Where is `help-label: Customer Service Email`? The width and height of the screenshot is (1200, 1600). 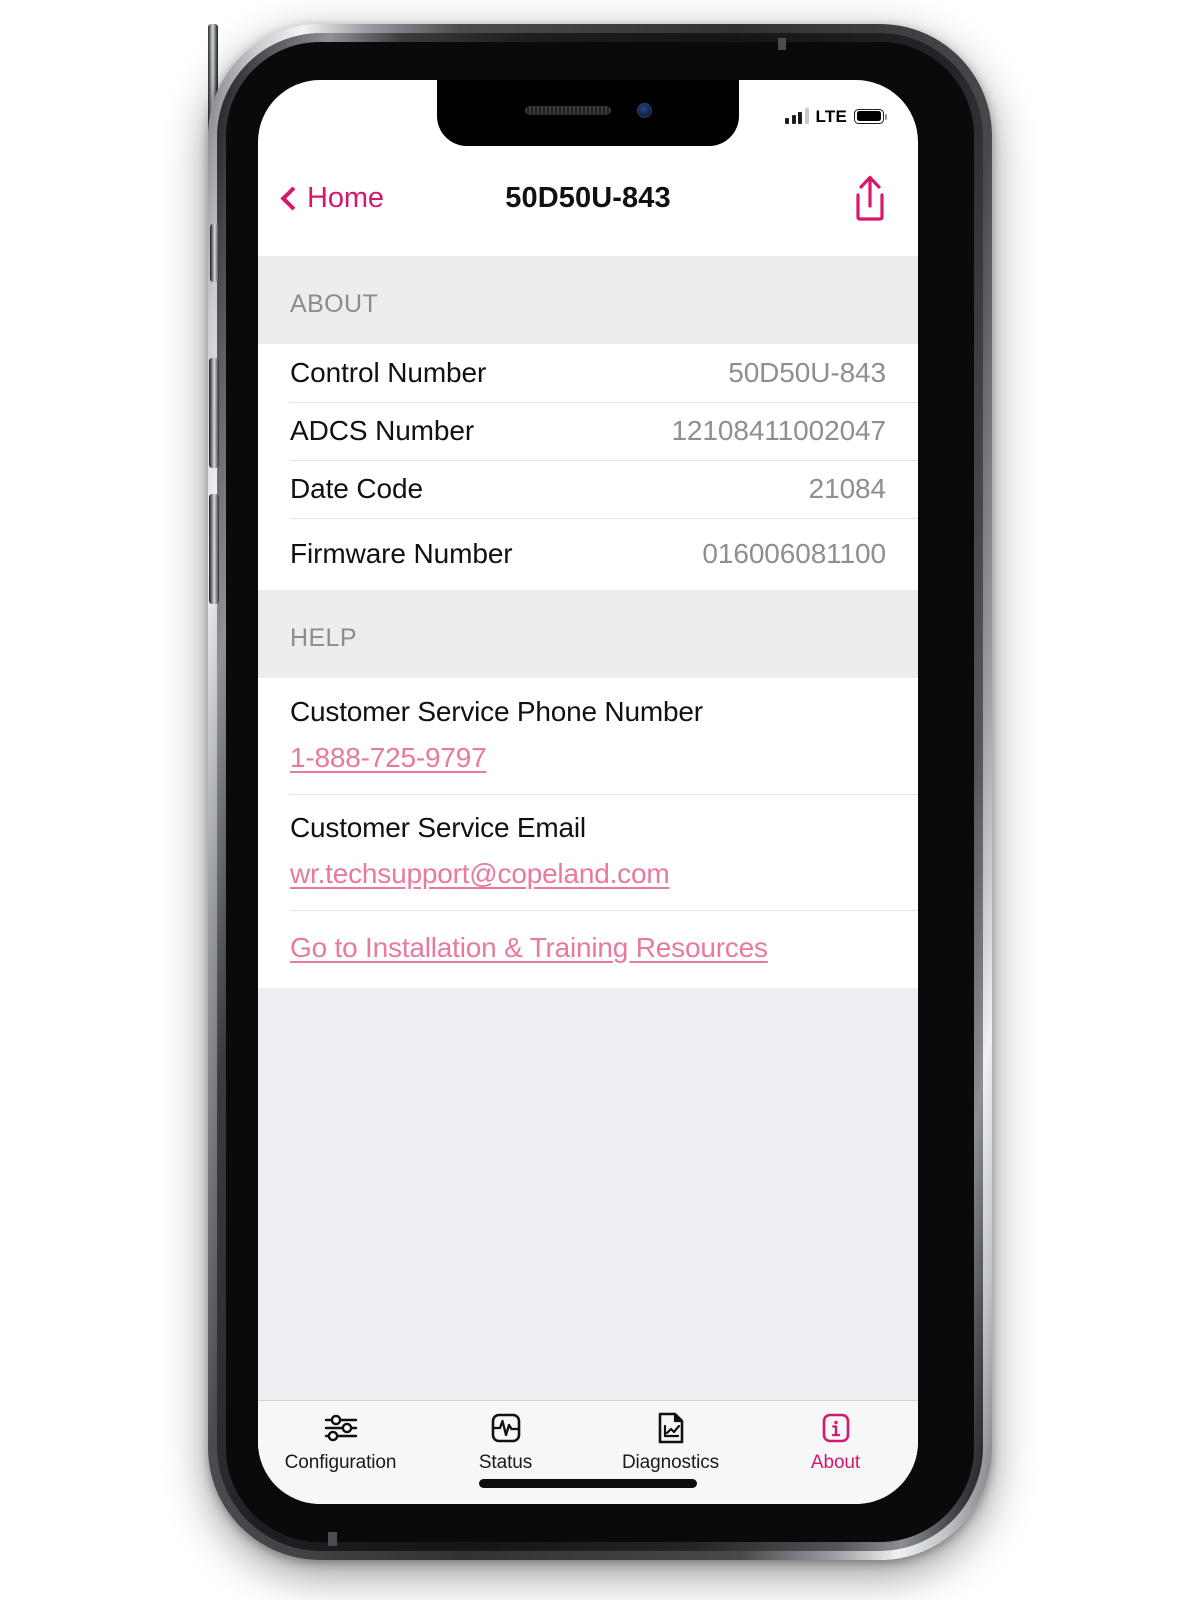
help-label: Customer Service Email is located at coordinates (438, 827).